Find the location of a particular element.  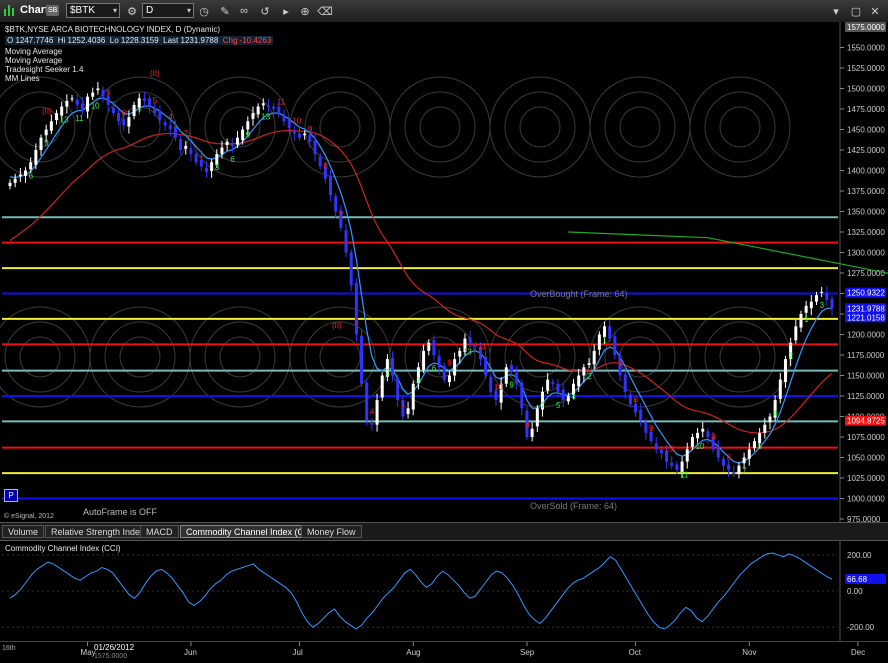

tab-money-flow: Money Flow is located at coordinates (331, 531).